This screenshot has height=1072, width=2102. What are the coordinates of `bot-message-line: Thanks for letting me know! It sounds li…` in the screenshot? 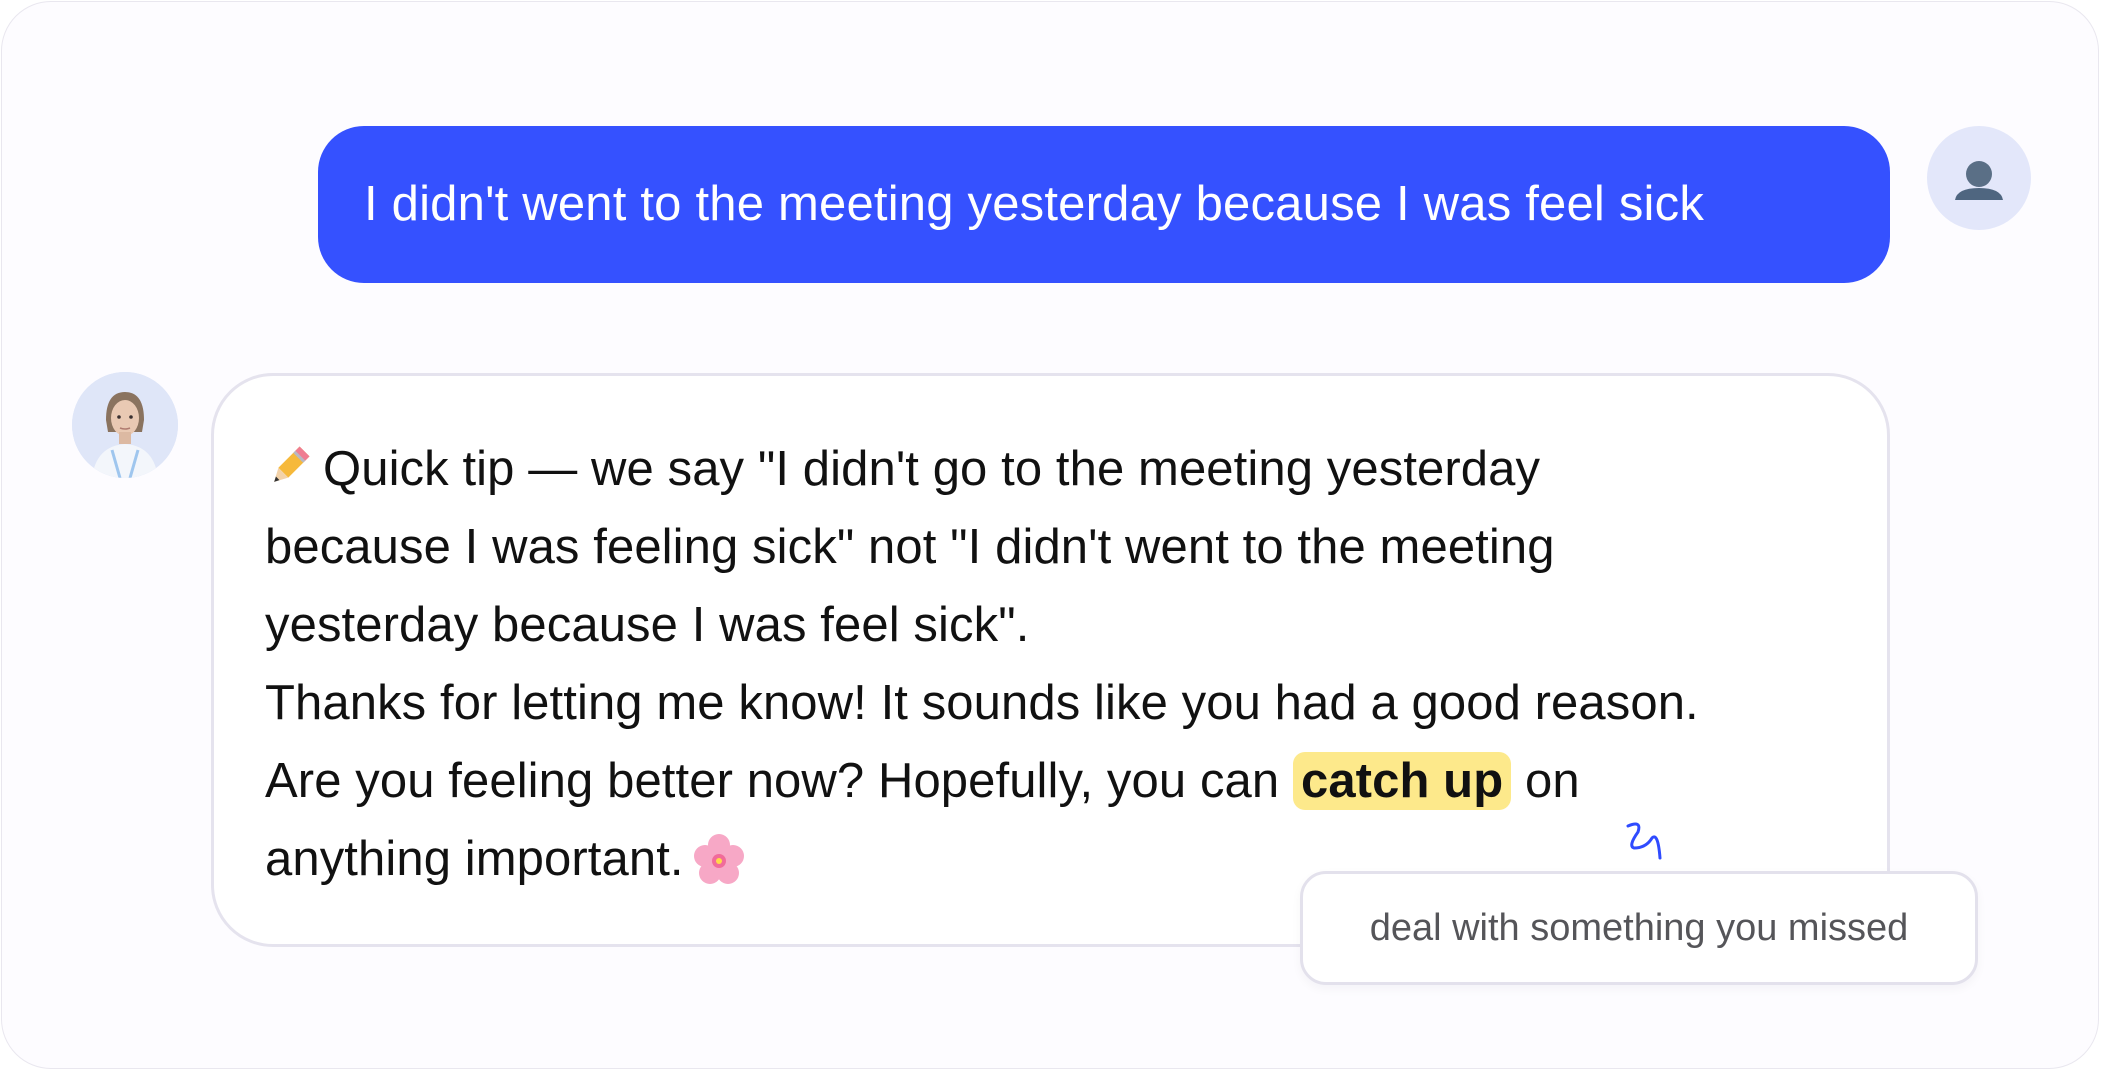 It's located at (982, 703).